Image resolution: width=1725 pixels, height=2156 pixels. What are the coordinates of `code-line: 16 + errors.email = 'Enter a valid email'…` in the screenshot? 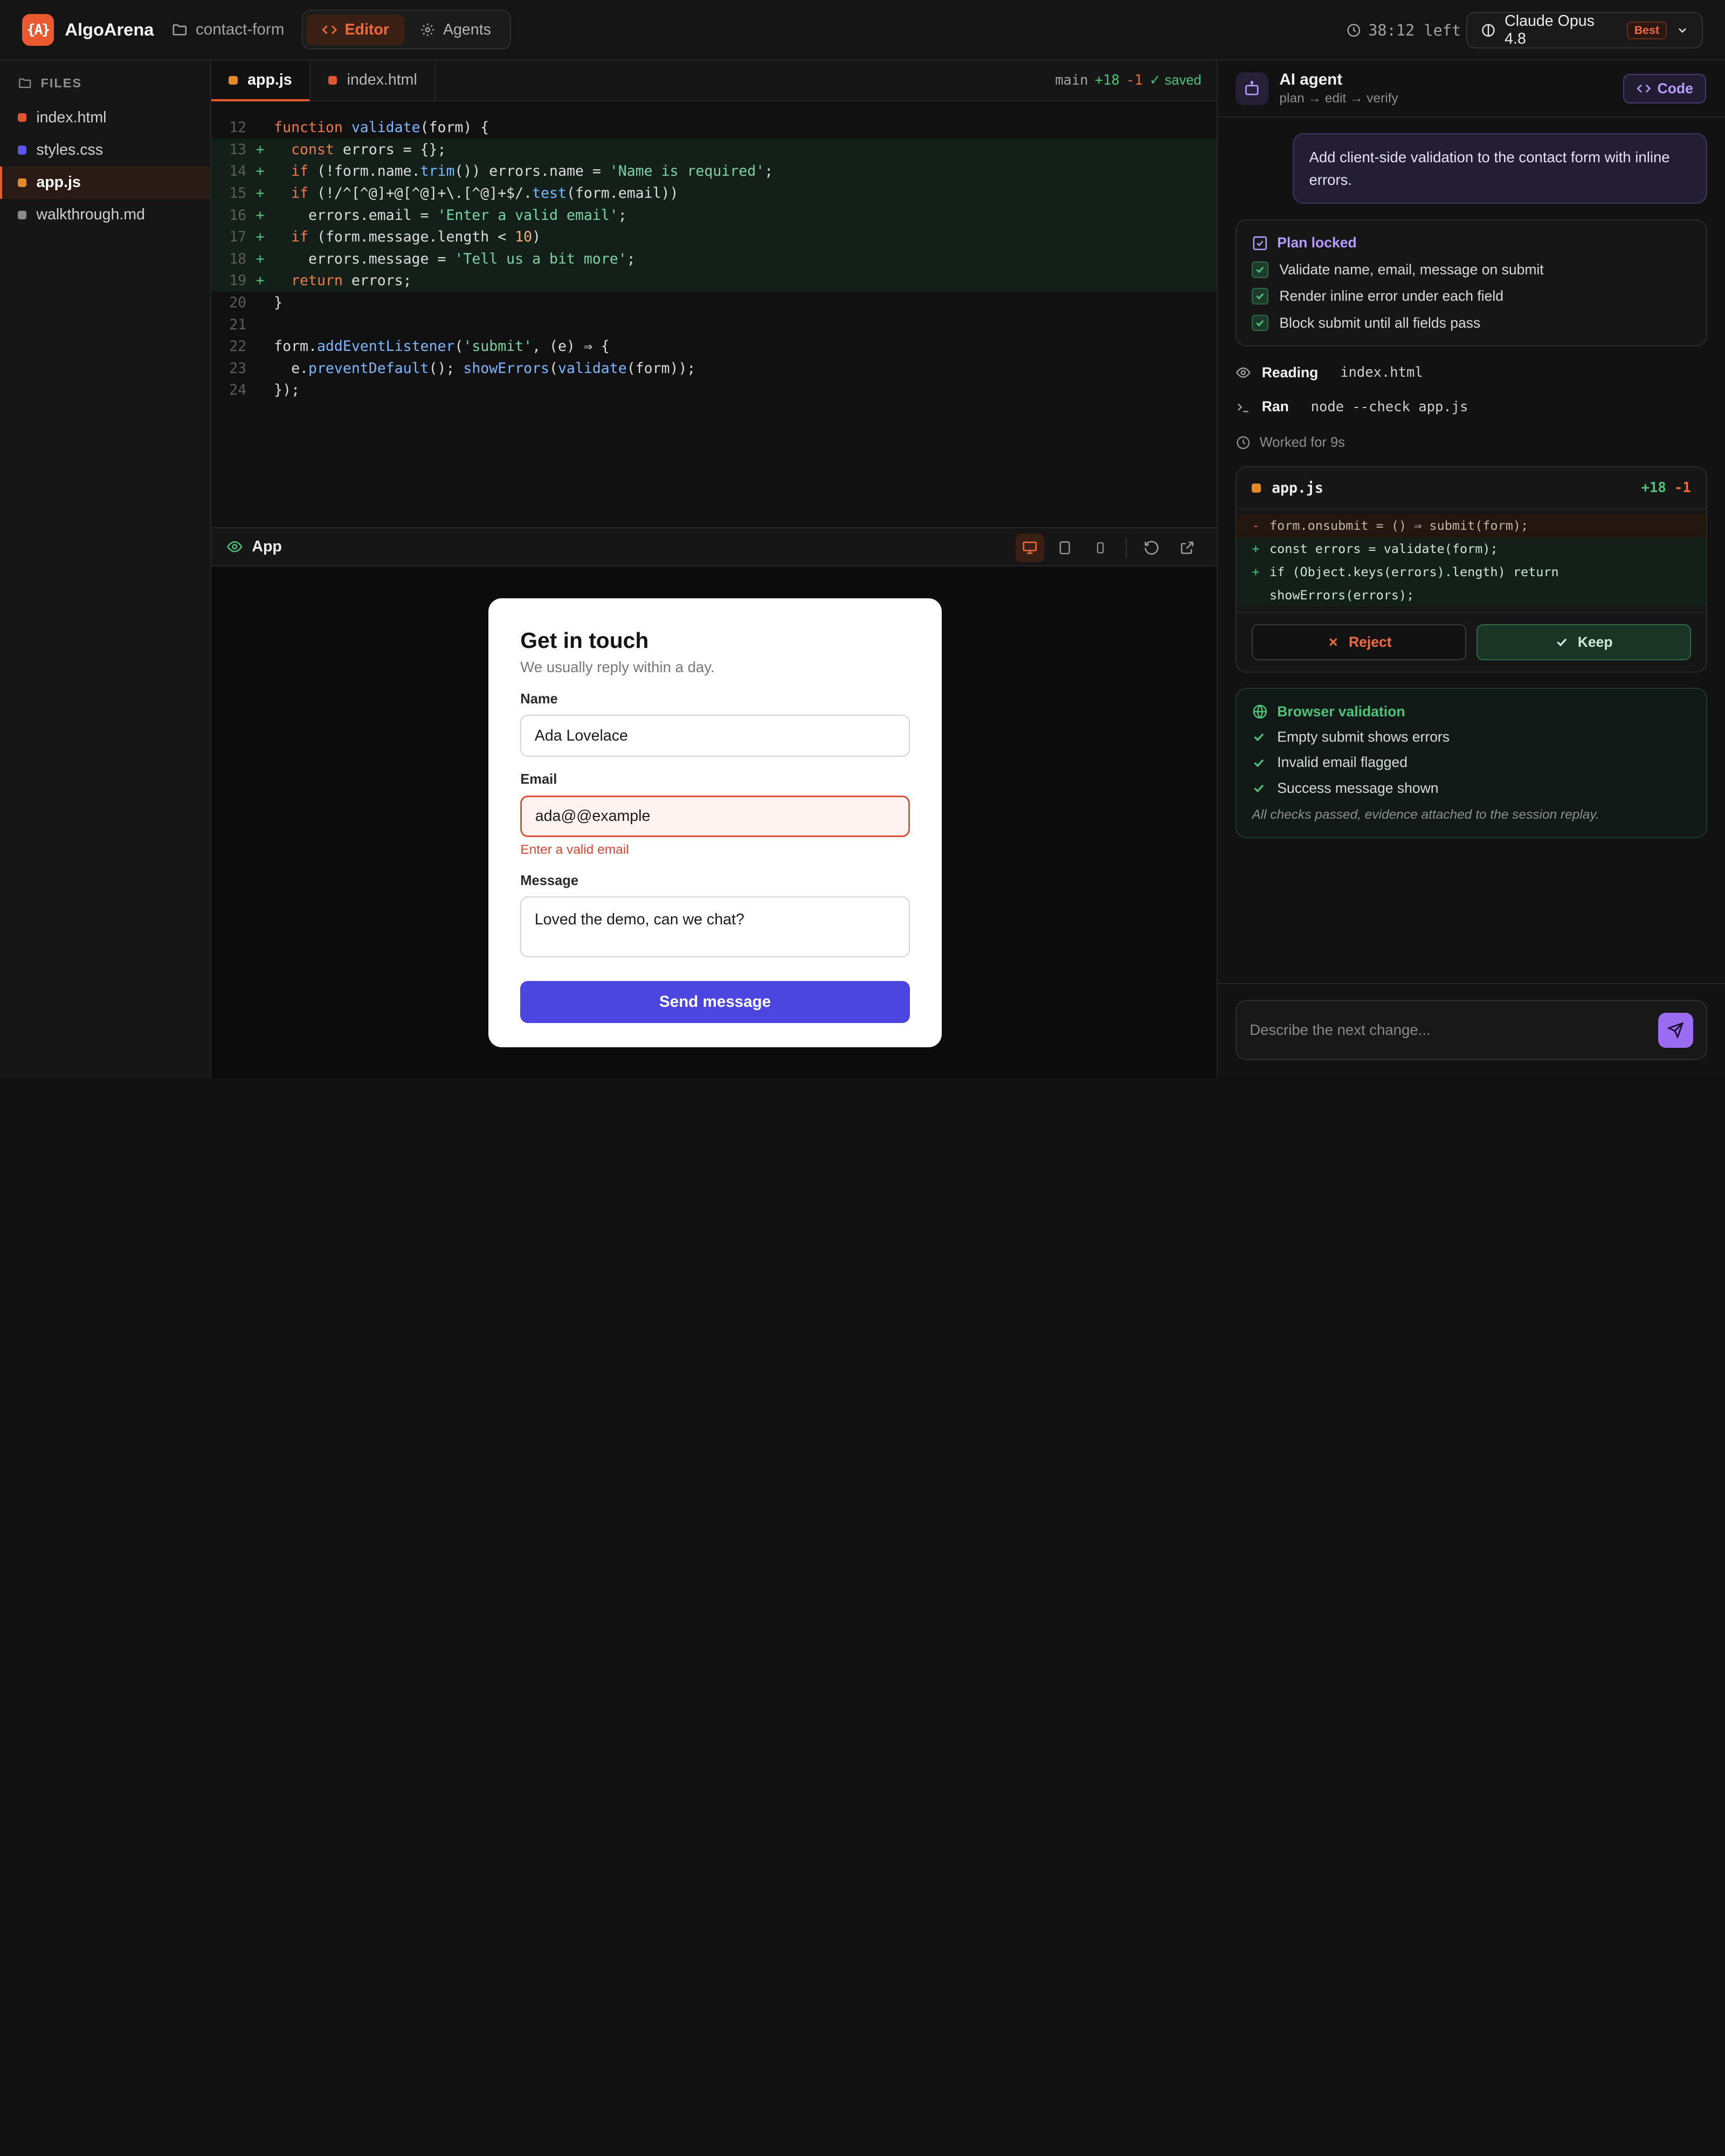 It's located at (714, 215).